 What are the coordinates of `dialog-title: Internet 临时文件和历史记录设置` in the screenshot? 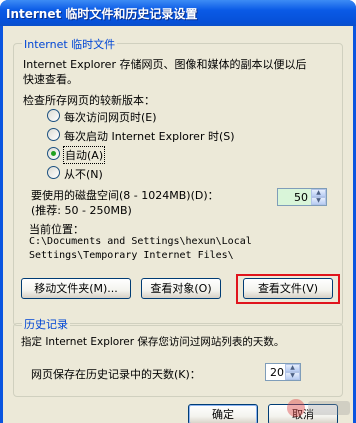 It's located at (102, 14).